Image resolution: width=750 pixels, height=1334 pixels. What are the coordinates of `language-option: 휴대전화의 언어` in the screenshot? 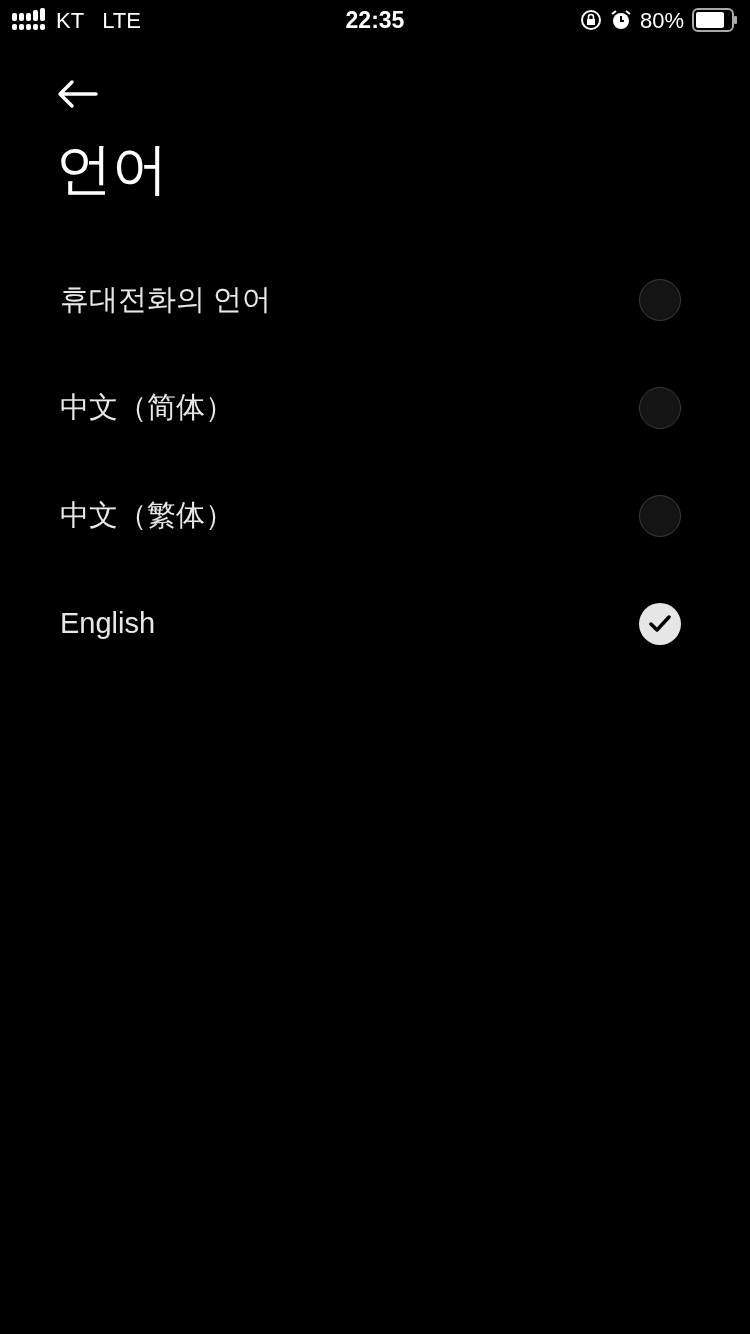 It's located at (375, 300).